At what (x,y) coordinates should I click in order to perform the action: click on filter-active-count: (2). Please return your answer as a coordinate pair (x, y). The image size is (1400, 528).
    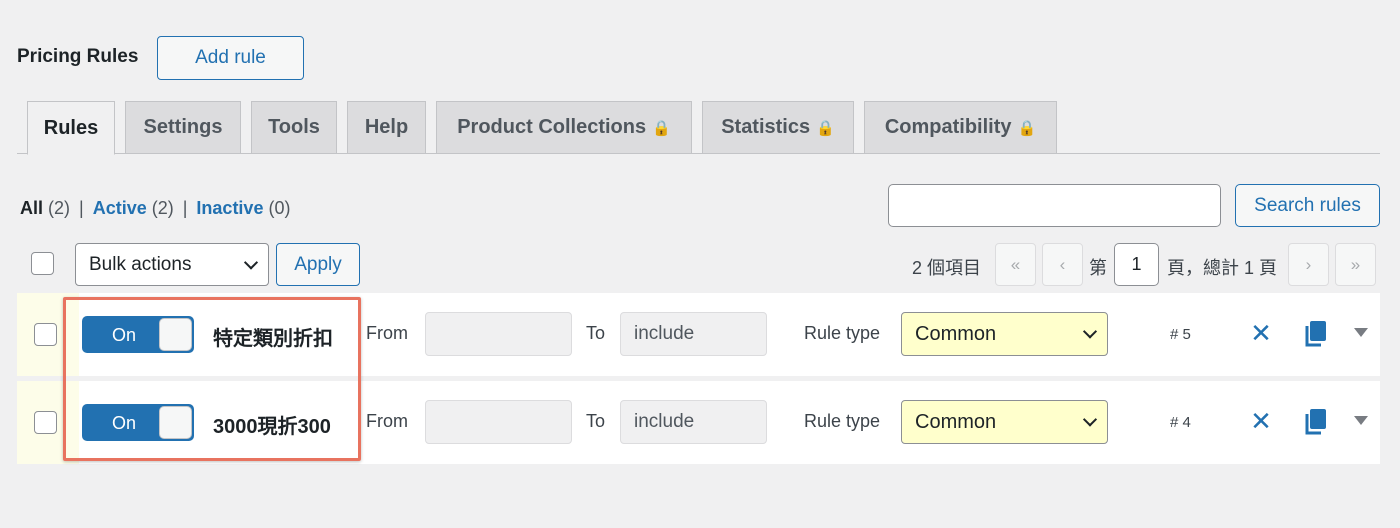
    Looking at the image, I should click on (162, 208).